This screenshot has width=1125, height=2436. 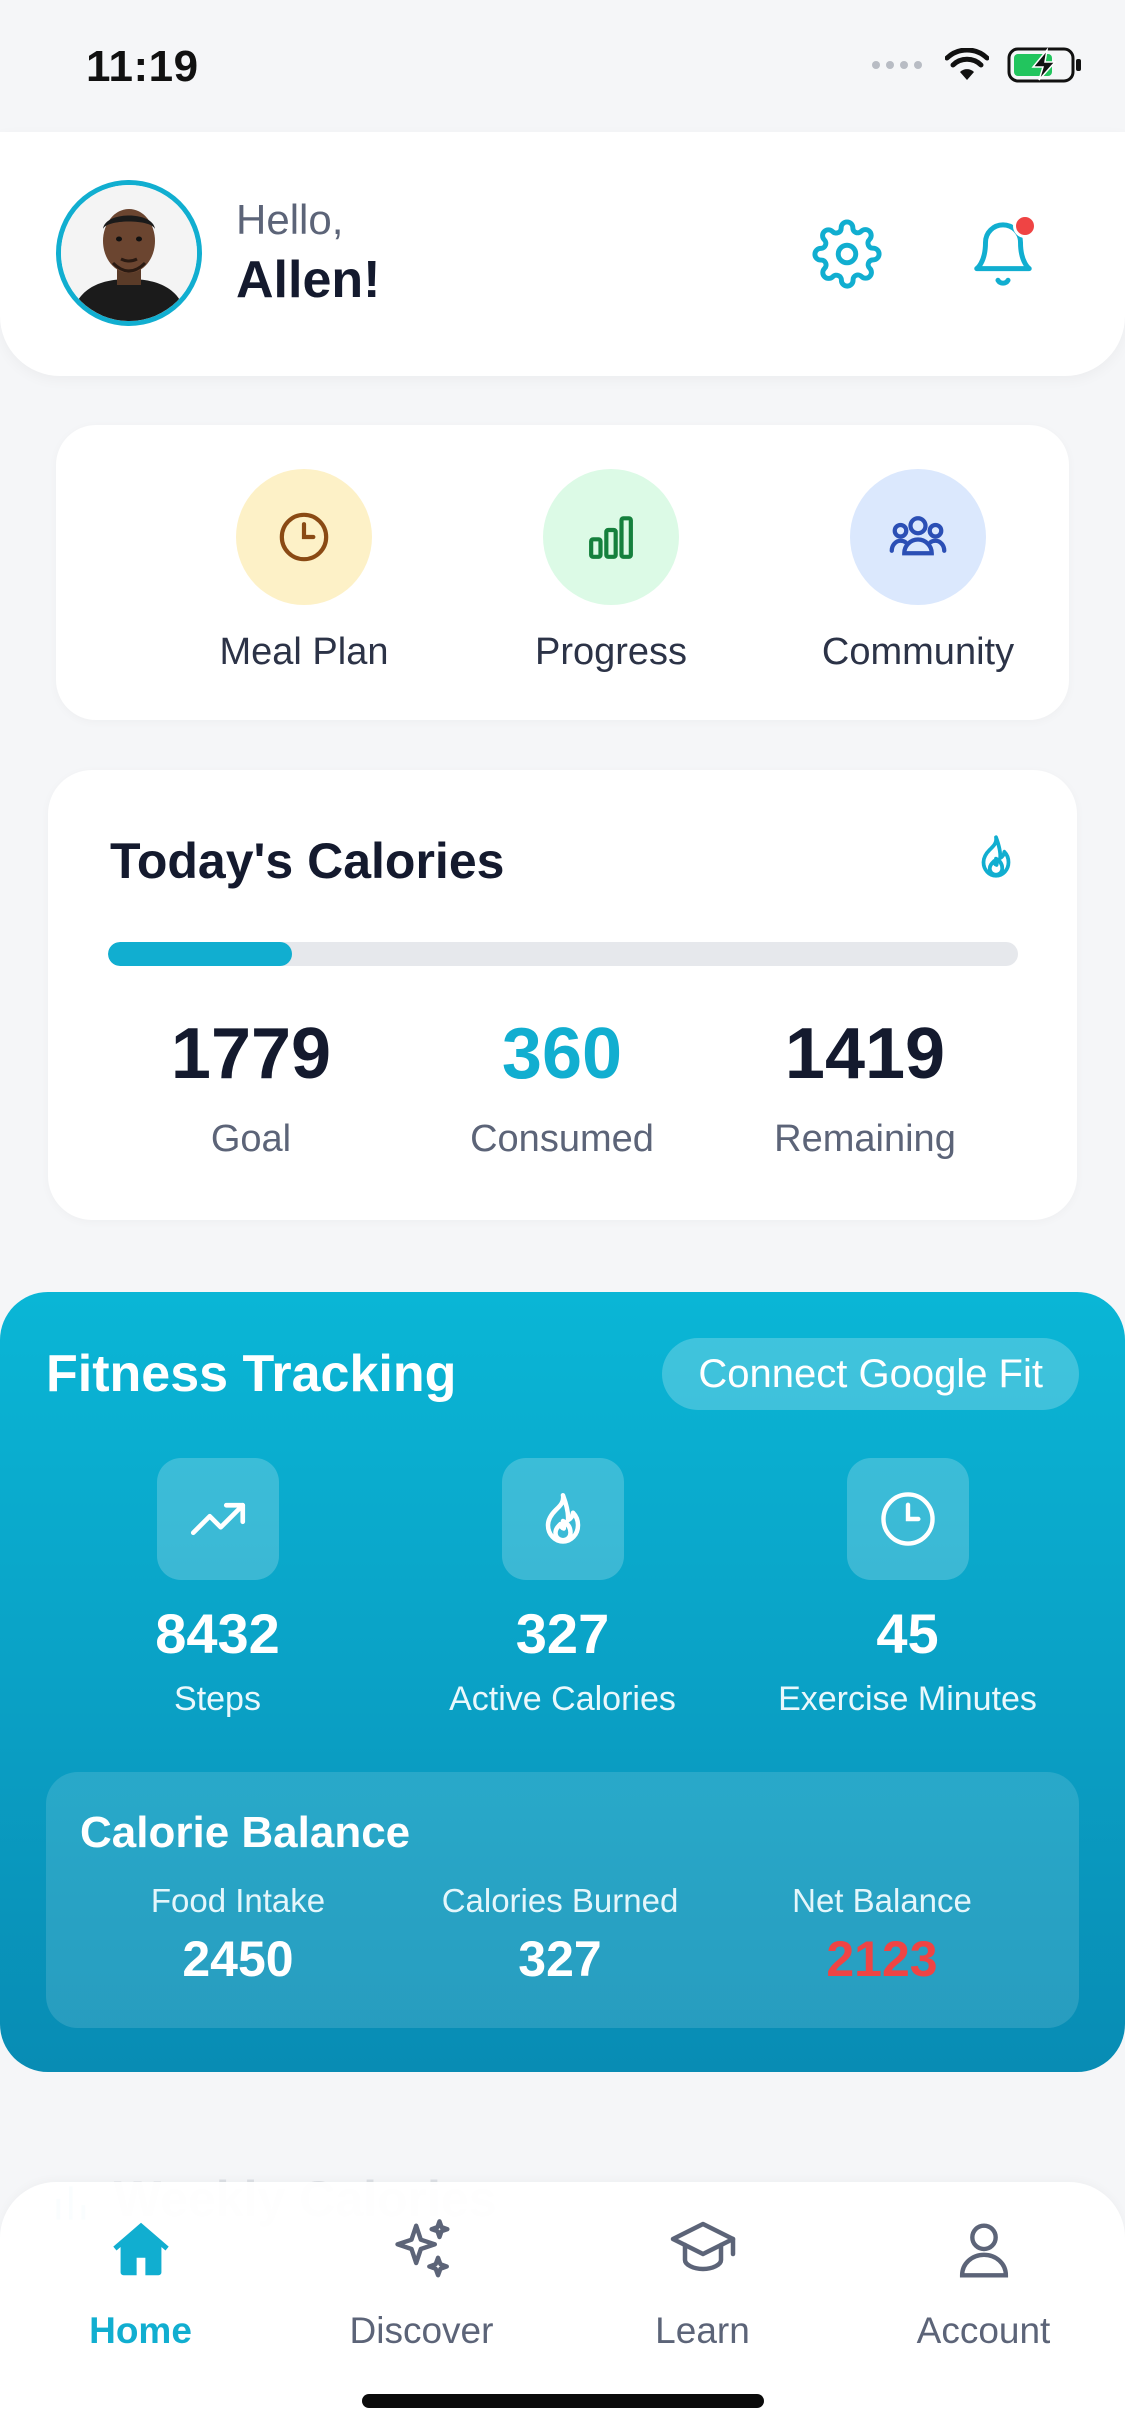 What do you see at coordinates (140, 2330) in the screenshot?
I see `nav-home-label: Home` at bounding box center [140, 2330].